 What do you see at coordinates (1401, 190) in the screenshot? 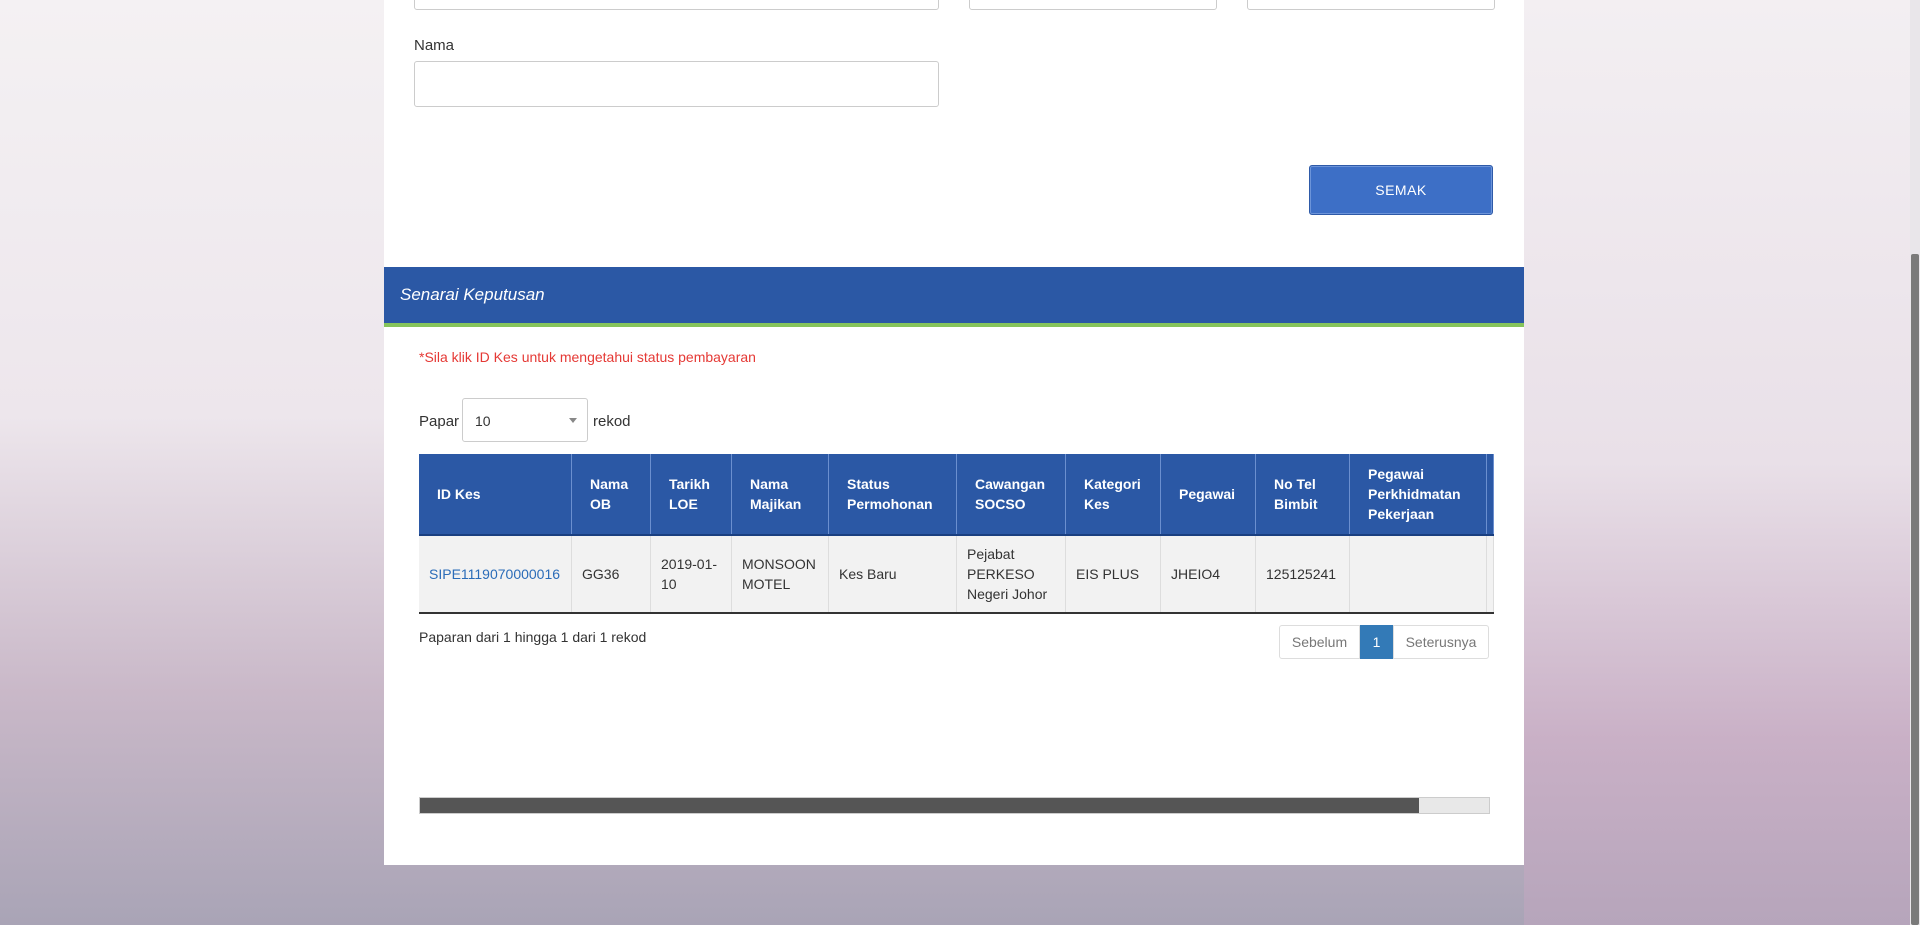
I see `semak-button: SEMAK` at bounding box center [1401, 190].